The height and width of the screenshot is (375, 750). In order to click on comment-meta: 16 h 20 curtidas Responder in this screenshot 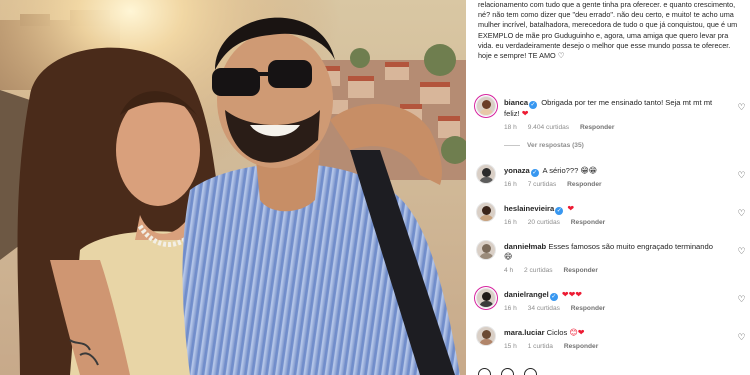, I will do `click(559, 222)`.